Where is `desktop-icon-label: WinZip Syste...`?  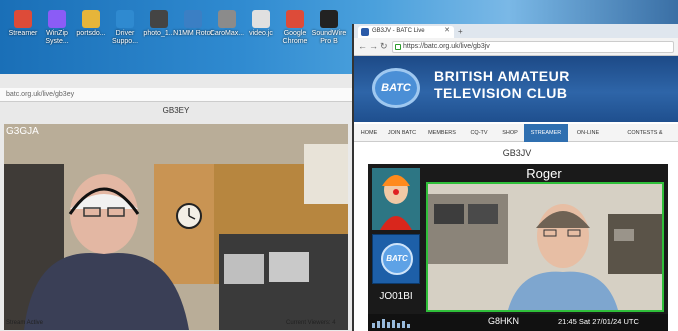
desktop-icon-label: WinZip Syste... is located at coordinates (57, 37).